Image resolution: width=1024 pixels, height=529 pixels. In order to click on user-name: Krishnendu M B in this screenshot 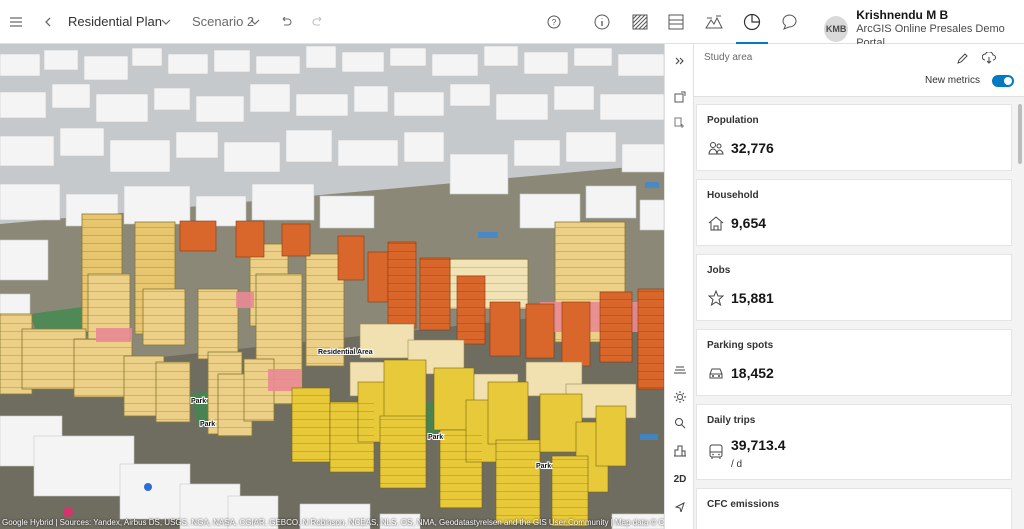, I will do `click(902, 15)`.